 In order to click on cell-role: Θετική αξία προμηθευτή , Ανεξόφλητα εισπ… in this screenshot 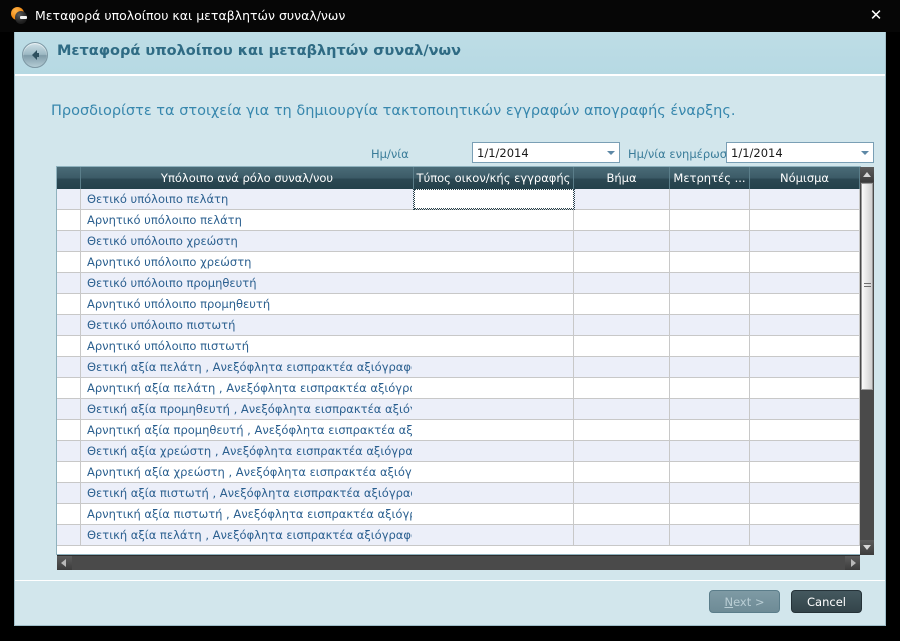, I will do `click(249, 409)`.